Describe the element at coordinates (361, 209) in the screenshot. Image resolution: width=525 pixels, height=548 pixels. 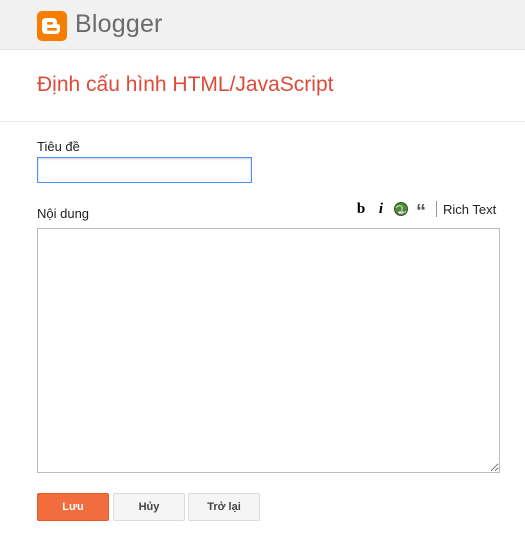
I see `bold-button: b` at that location.